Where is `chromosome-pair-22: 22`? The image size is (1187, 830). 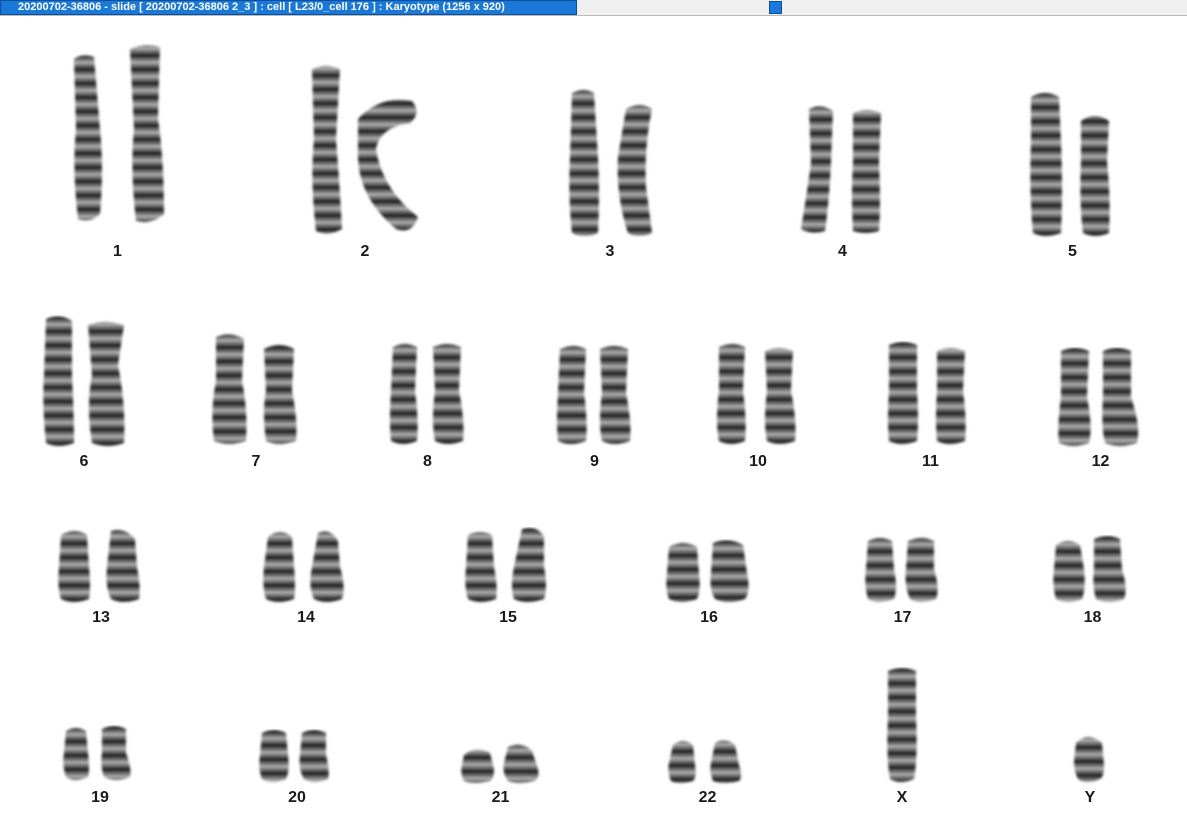 chromosome-pair-22: 22 is located at coordinates (707, 771).